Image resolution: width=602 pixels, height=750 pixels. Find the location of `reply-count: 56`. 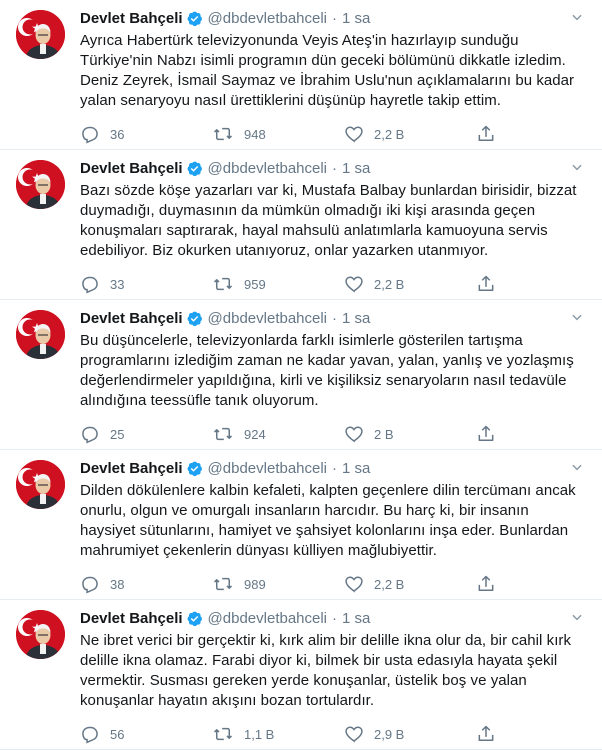

reply-count: 56 is located at coordinates (117, 734).